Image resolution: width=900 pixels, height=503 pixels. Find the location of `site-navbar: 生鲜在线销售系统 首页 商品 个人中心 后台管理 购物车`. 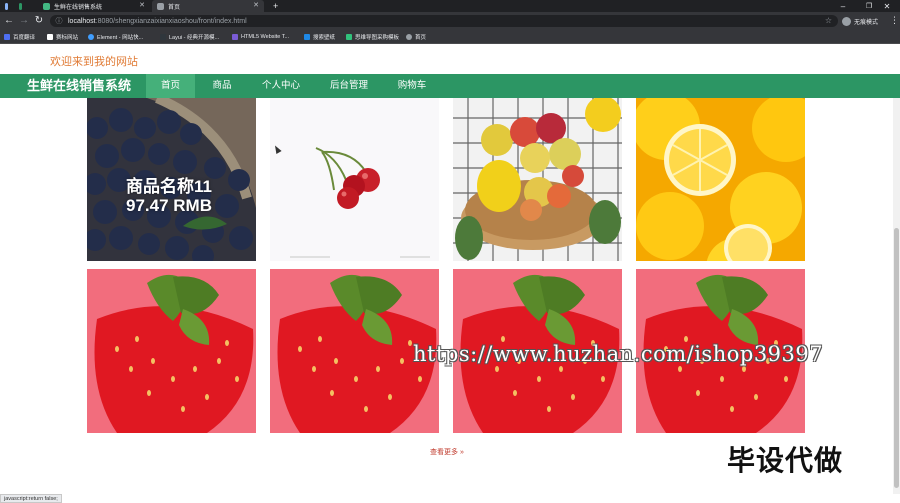

site-navbar: 生鲜在线销售系统 首页 商品 个人中心 后台管理 购物车 is located at coordinates (450, 86).